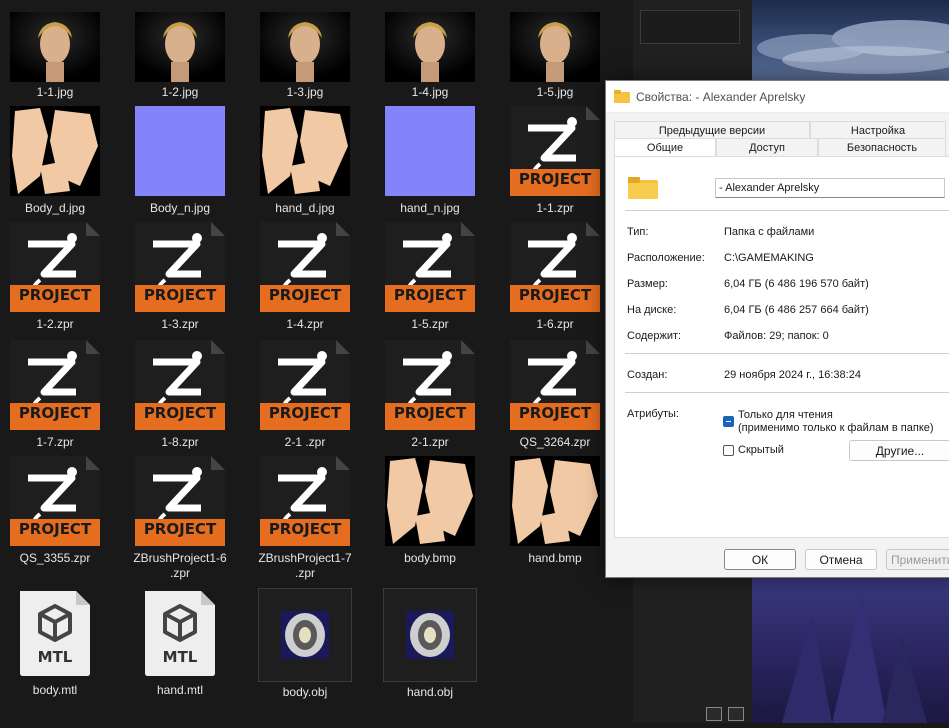 The image size is (949, 728). I want to click on file-item: body.obj, so click(305, 646).